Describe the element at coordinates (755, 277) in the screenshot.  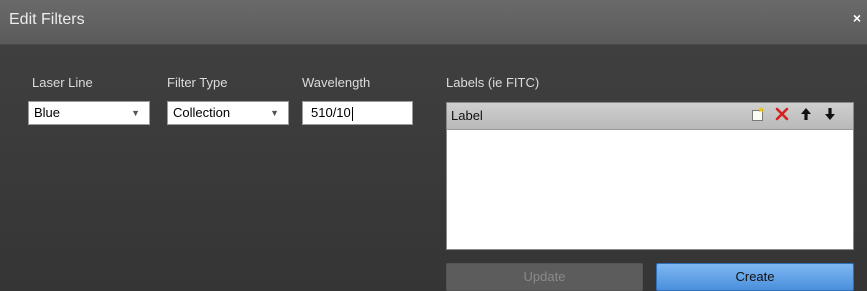
I see `create-button: Create` at that location.